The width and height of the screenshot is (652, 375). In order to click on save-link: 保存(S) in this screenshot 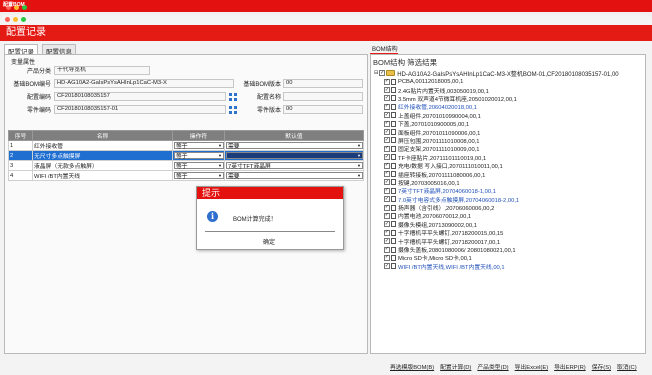, I will do `click(601, 366)`.